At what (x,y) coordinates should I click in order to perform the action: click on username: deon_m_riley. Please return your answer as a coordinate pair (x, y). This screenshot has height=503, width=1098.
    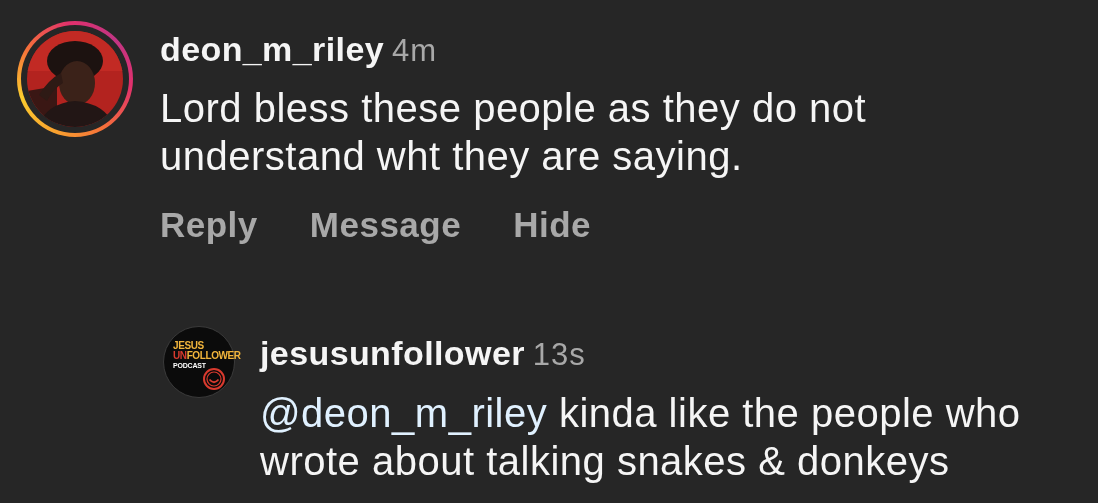
    Looking at the image, I should click on (272, 49).